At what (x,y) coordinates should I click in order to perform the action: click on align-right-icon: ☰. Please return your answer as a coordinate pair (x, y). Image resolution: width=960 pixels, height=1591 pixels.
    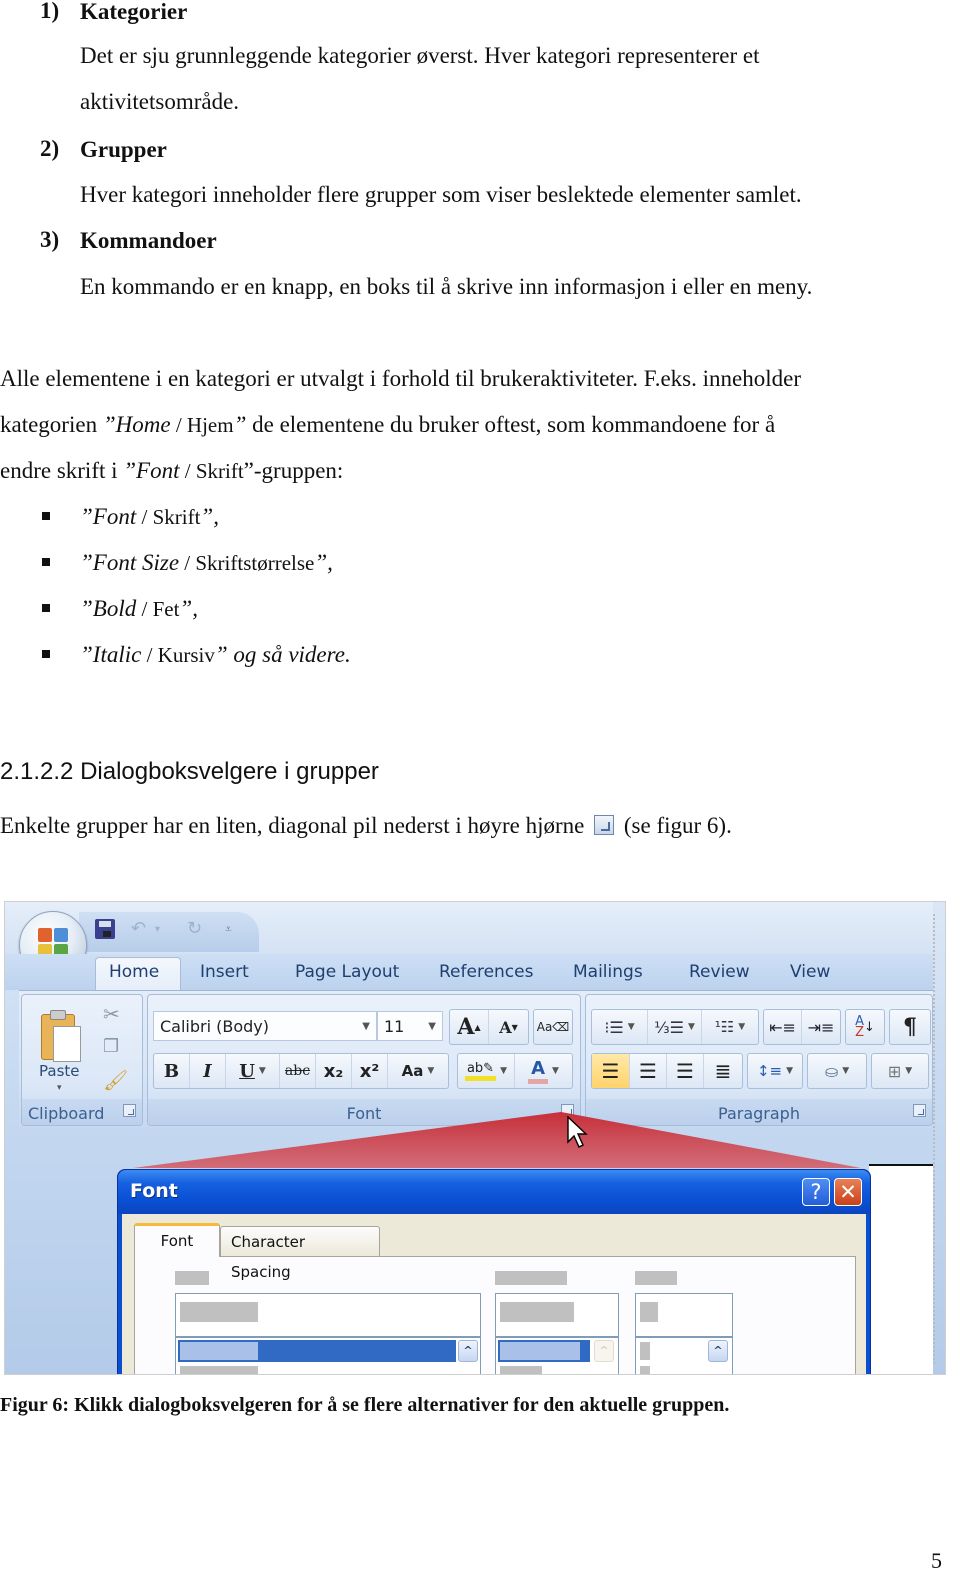
    Looking at the image, I should click on (685, 1071).